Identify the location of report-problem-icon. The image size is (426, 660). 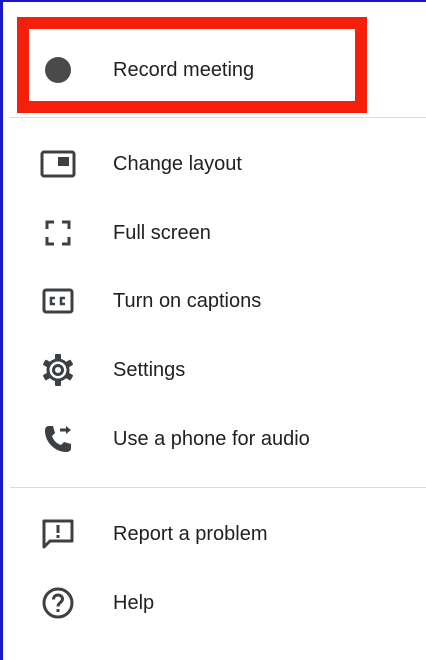
(58, 534).